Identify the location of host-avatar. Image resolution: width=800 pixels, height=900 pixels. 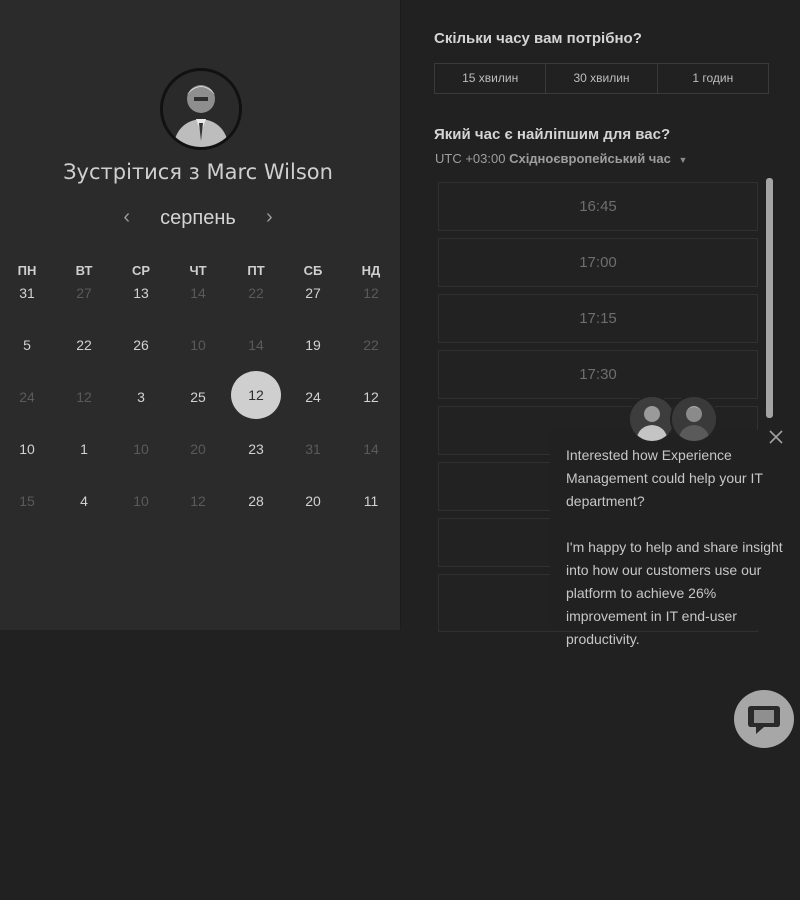
(201, 109).